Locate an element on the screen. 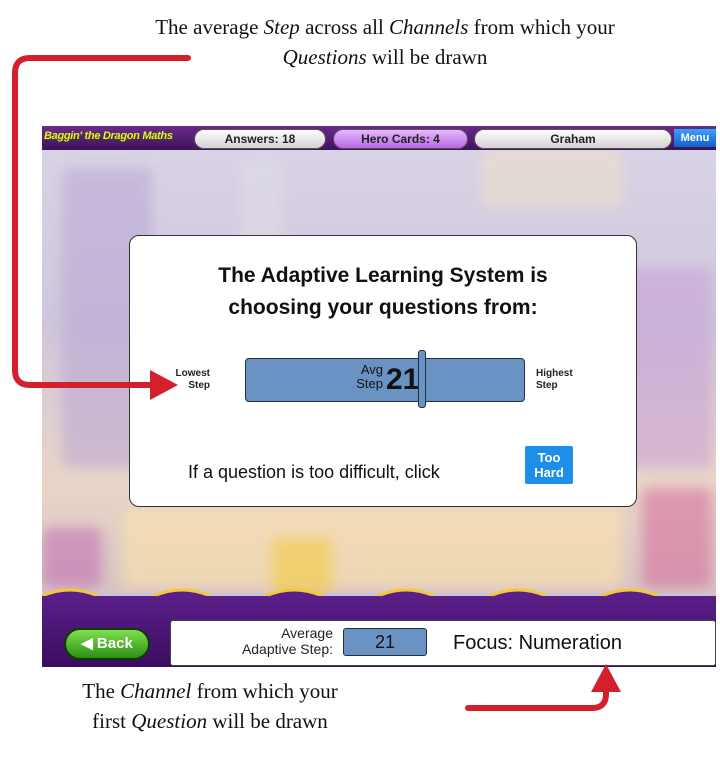  arrow-head-avg-step is located at coordinates (164, 385).